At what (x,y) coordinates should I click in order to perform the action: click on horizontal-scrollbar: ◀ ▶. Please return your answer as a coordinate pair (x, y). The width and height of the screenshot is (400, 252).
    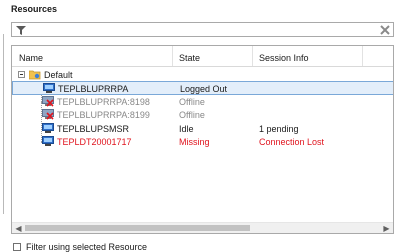
    Looking at the image, I should click on (202, 227).